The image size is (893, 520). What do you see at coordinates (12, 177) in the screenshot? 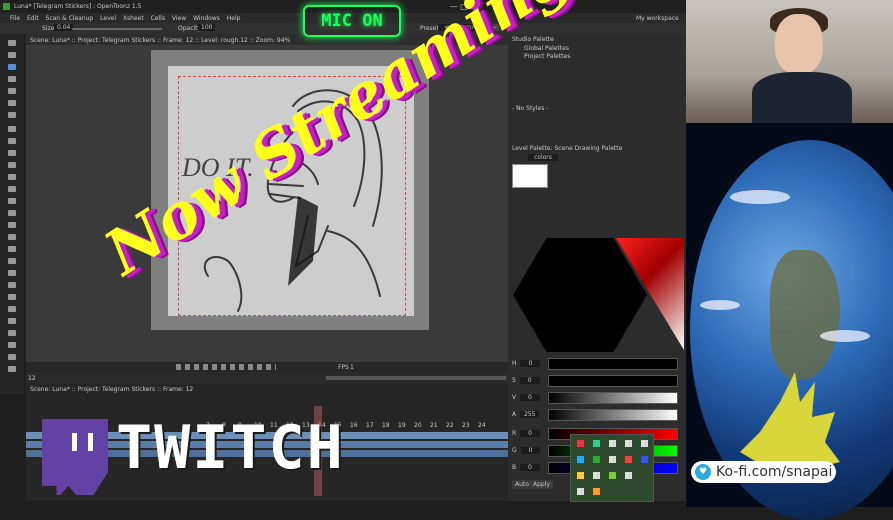
I see `control-point-tool-icon` at bounding box center [12, 177].